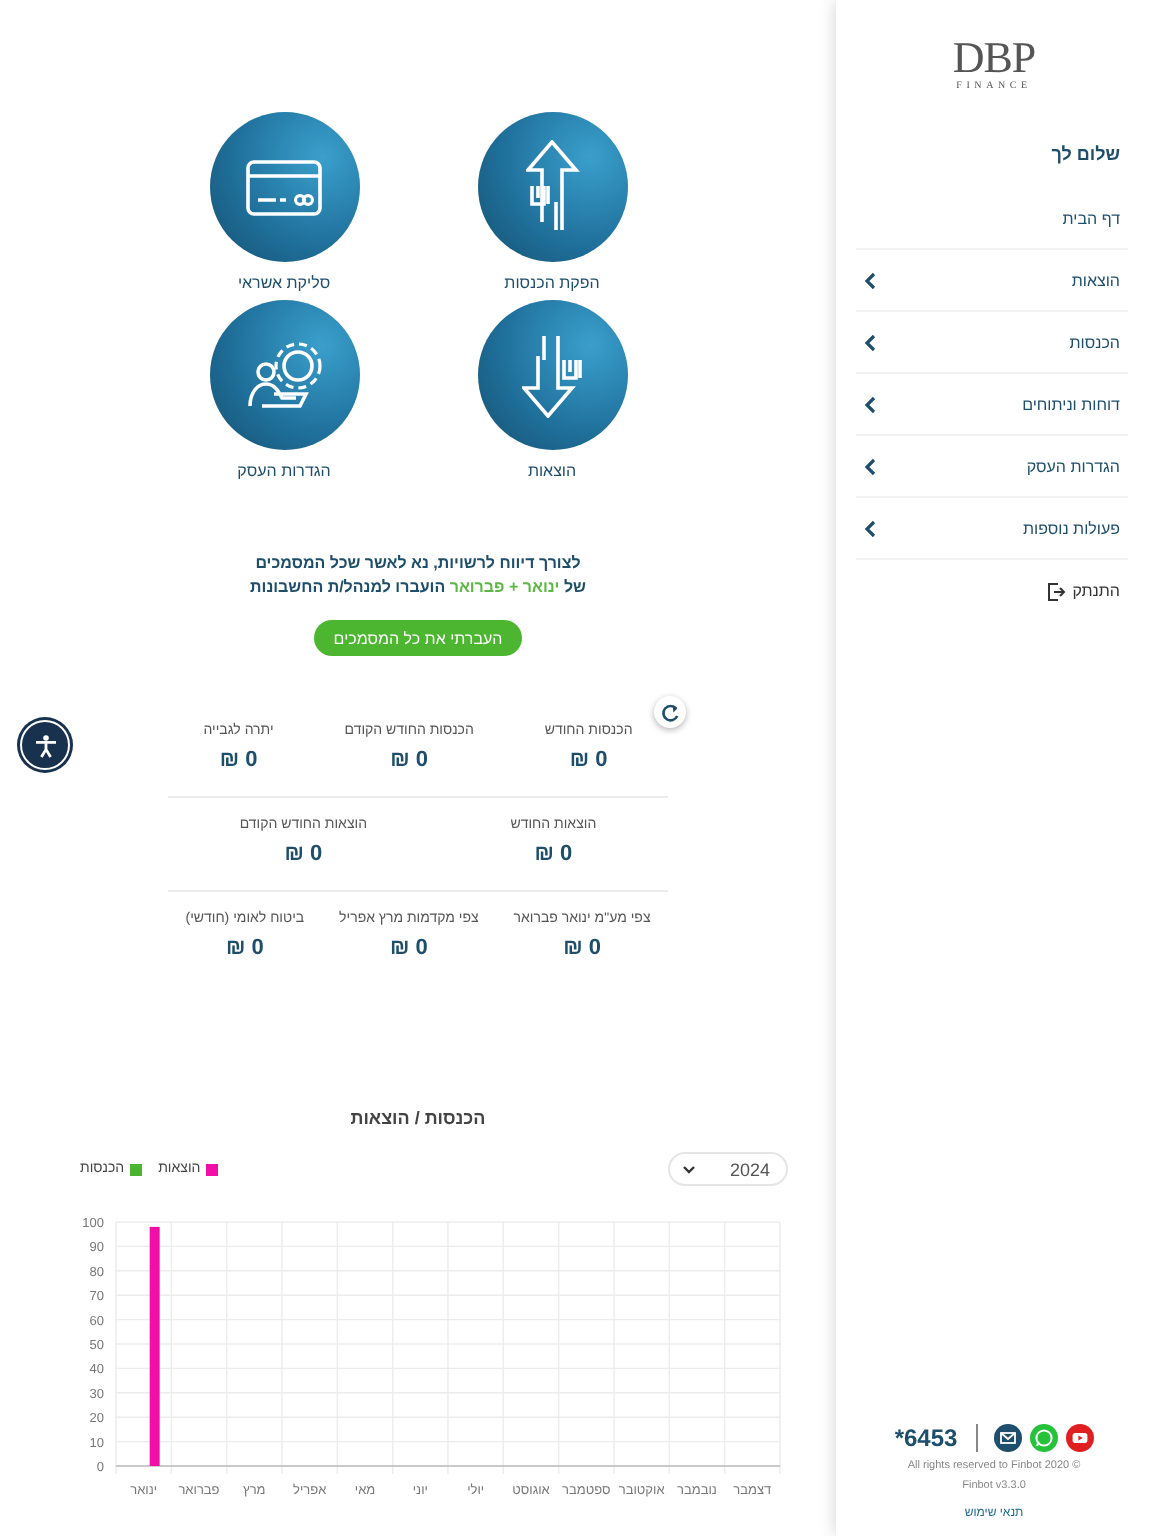 The image size is (1152, 1536). Describe the element at coordinates (418, 576) in the screenshot. I see `notice-text: לצורך דיווח לרשויות, נא לאשר שכל המסמכים של ינואר + פברואר הועברו למנהל/ת החשבונות` at that location.